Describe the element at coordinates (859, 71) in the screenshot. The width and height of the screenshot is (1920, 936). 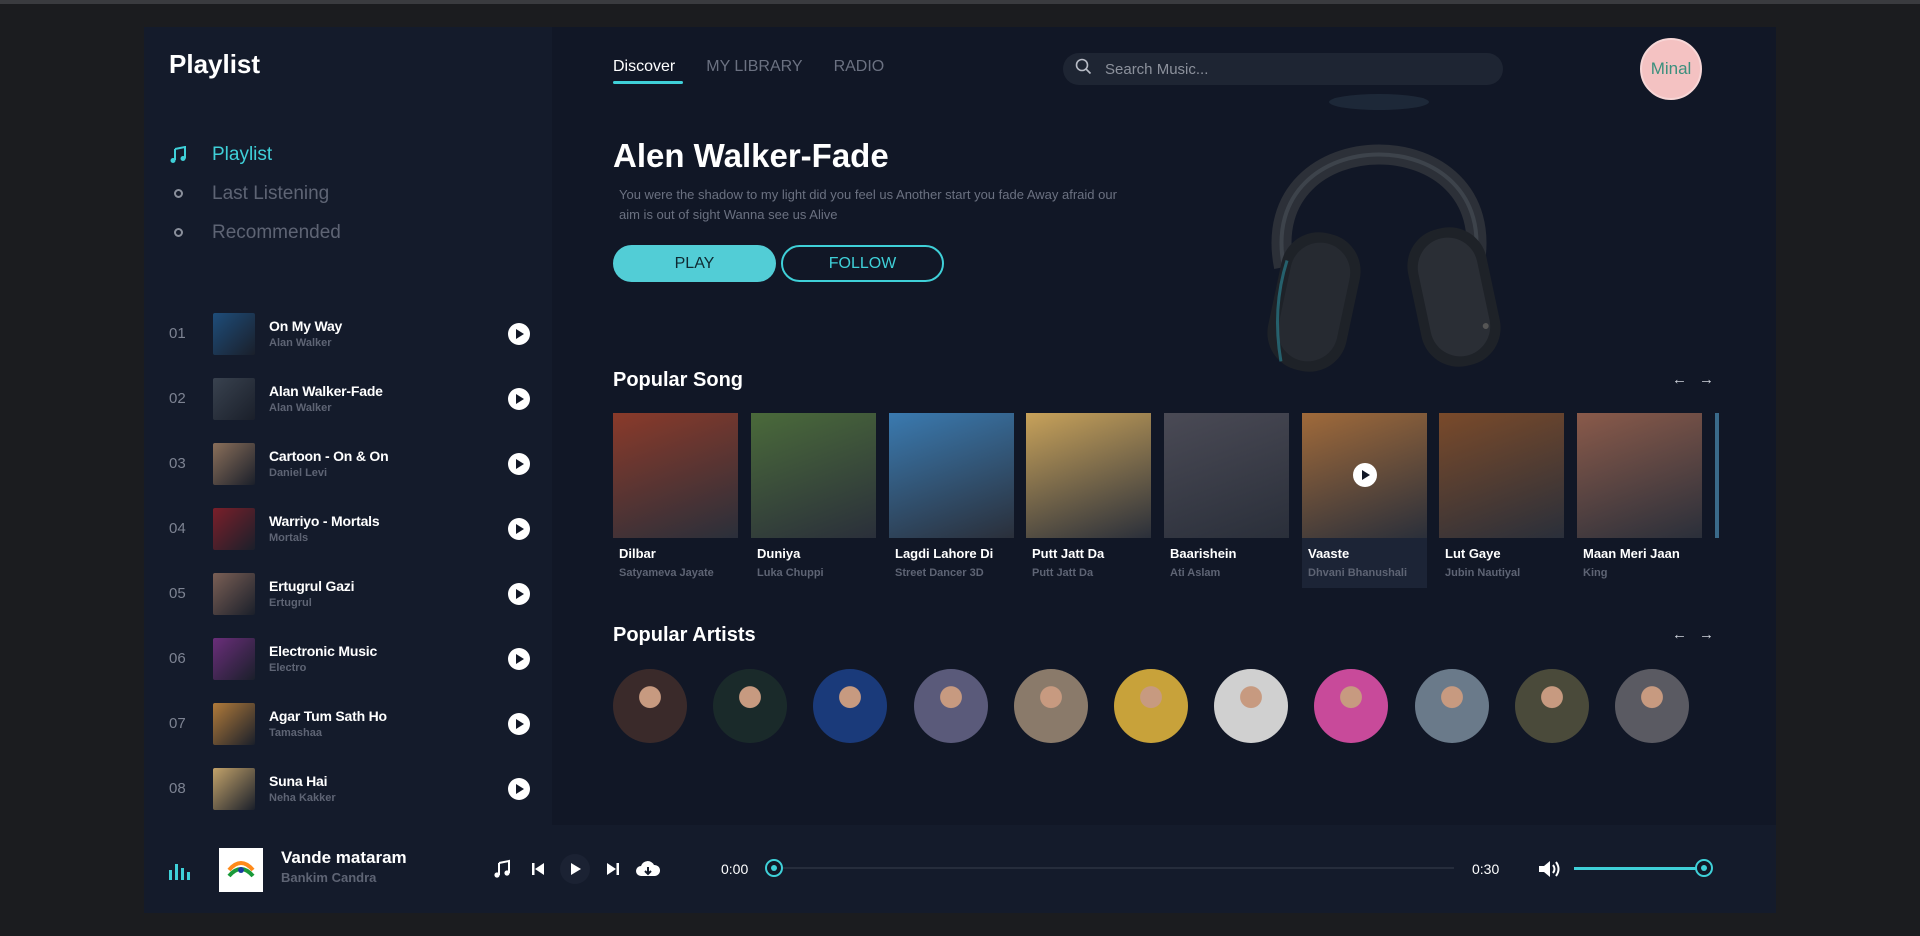
I see `tab-radio: RADIO` at that location.